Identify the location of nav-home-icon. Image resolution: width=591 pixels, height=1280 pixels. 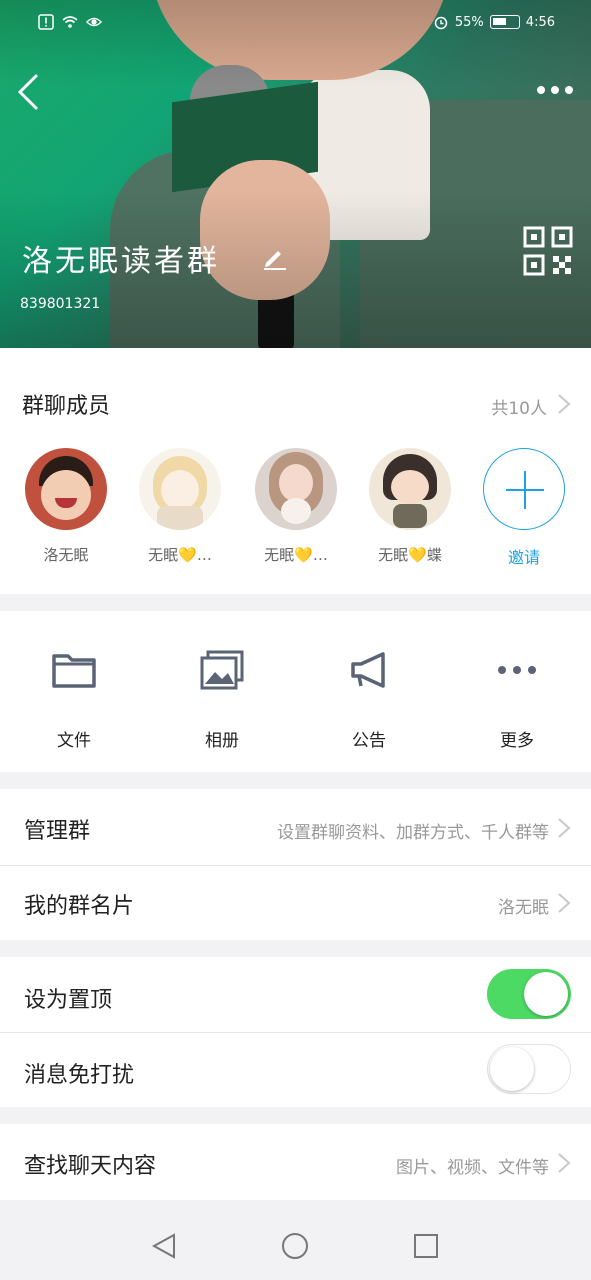
(295, 1246).